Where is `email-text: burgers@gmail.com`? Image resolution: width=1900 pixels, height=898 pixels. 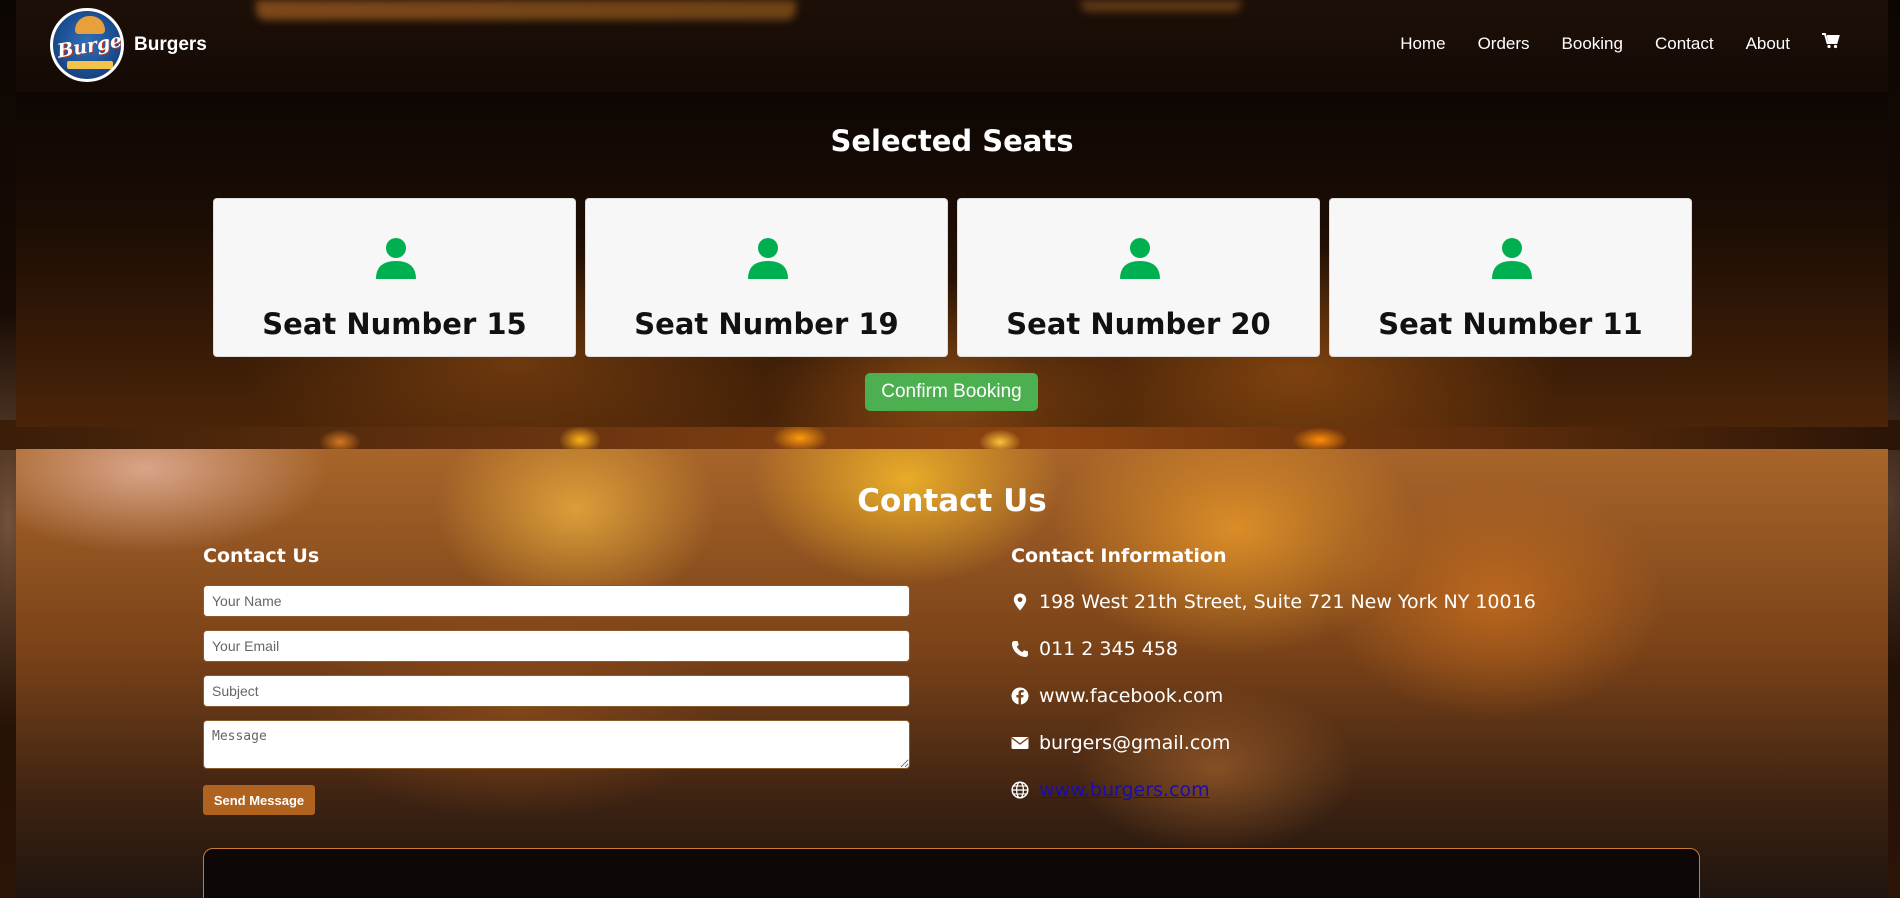
email-text: burgers@gmail.com is located at coordinates (1135, 743).